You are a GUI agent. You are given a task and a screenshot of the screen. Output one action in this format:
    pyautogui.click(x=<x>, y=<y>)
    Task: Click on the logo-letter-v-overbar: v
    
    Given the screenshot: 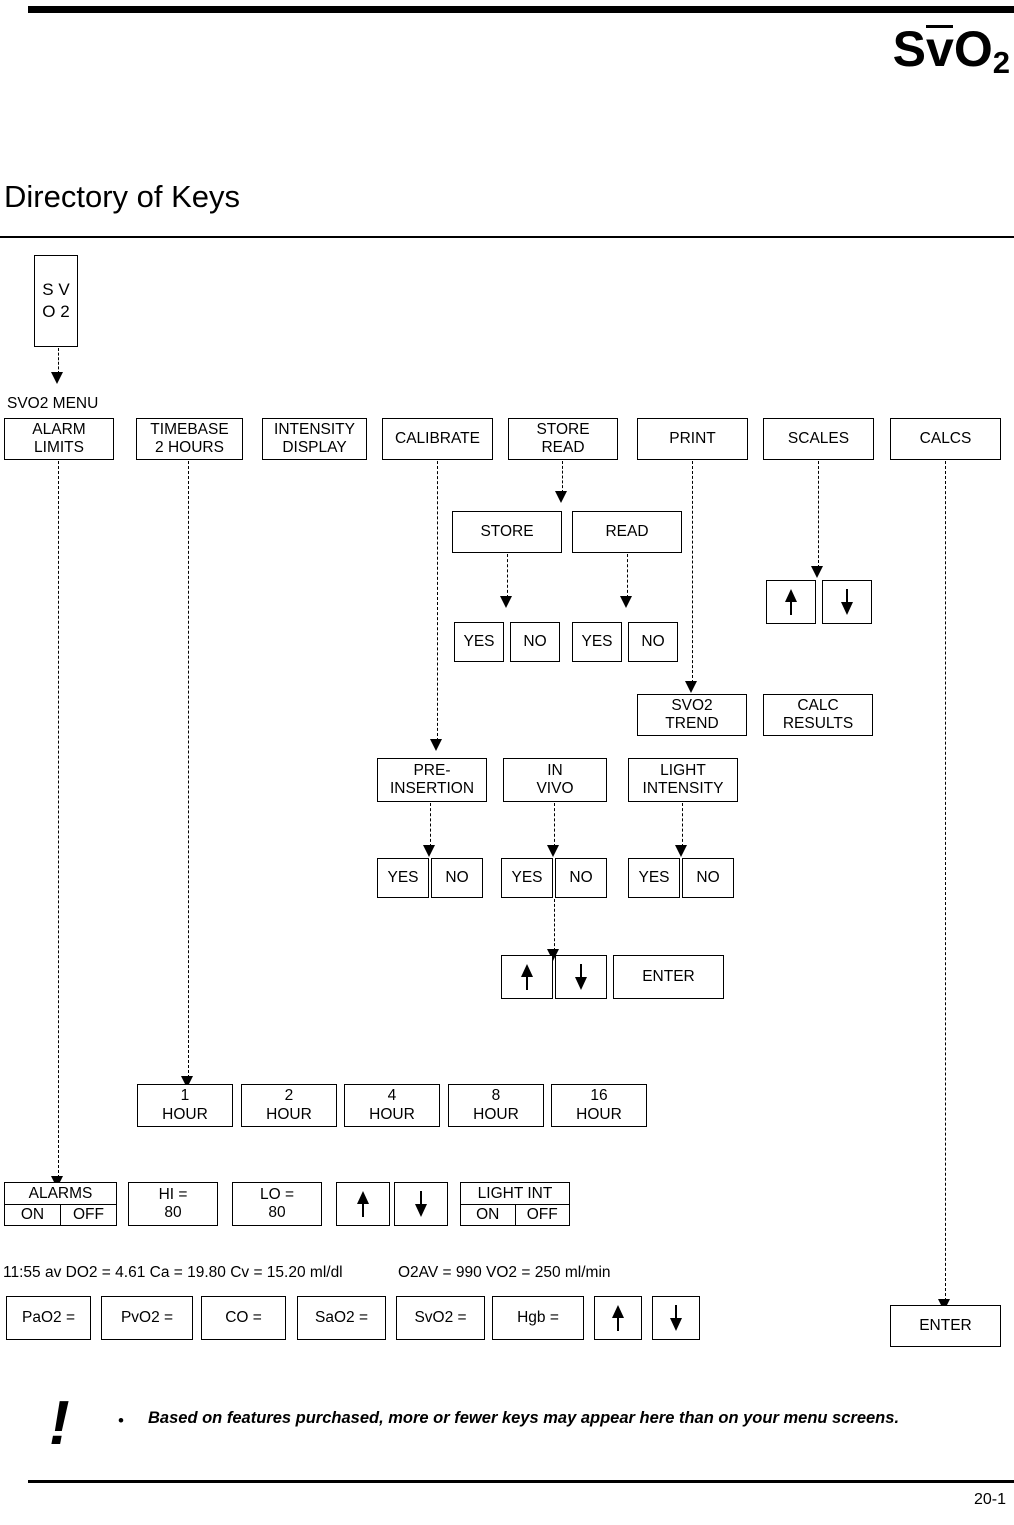 What is the action you would take?
    pyautogui.click(x=940, y=49)
    